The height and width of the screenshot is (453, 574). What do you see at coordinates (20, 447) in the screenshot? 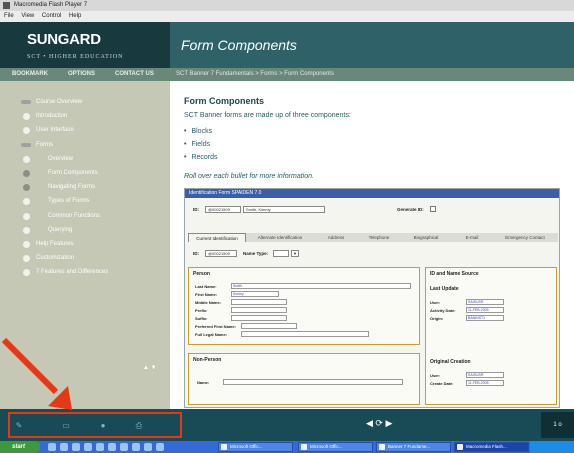
I see `start-button: start` at bounding box center [20, 447].